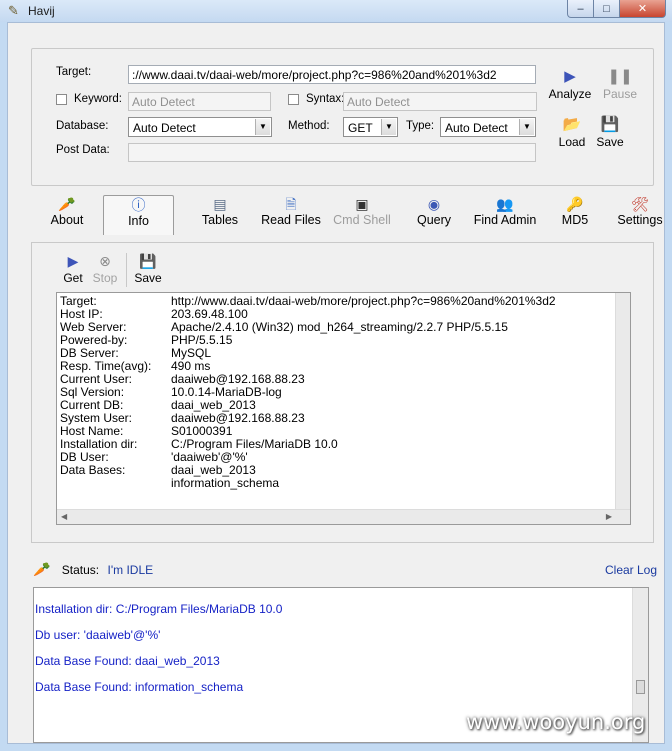 This screenshot has height=751, width=672. I want to click on pause-icon: ❚❚, so click(620, 76).